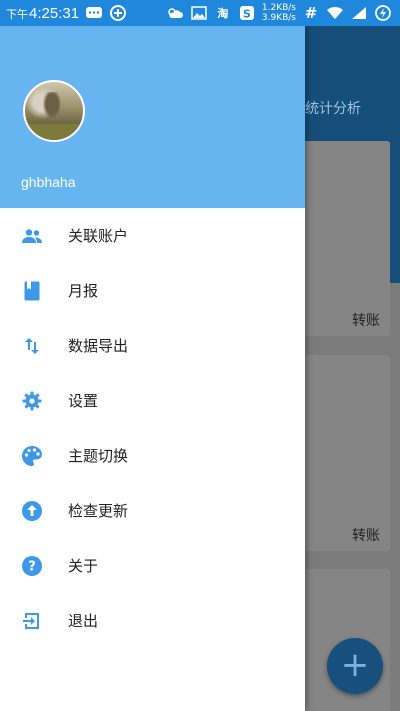 The width and height of the screenshot is (400, 711). I want to click on sogou-icon: S, so click(247, 13).